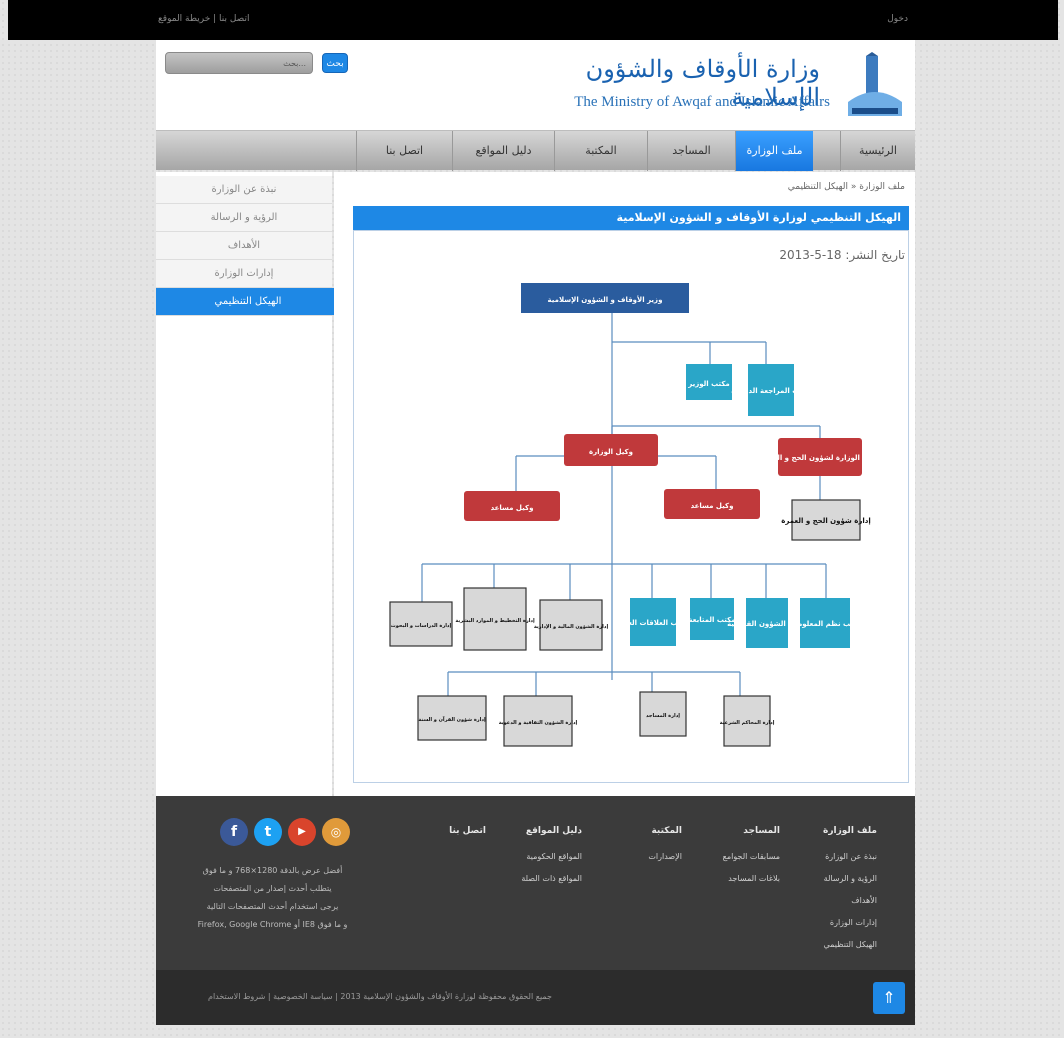 This screenshot has height=1038, width=1064. Describe the element at coordinates (605, 299) in the screenshot. I see `minister-label: وزير الأوقاف و الشؤون الإسلامية` at that location.